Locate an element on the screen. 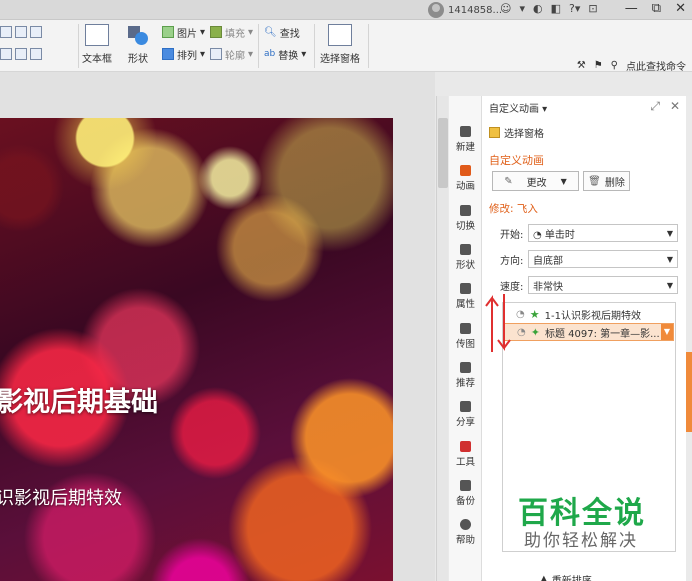  replace-label: 替换 is located at coordinates (288, 56).